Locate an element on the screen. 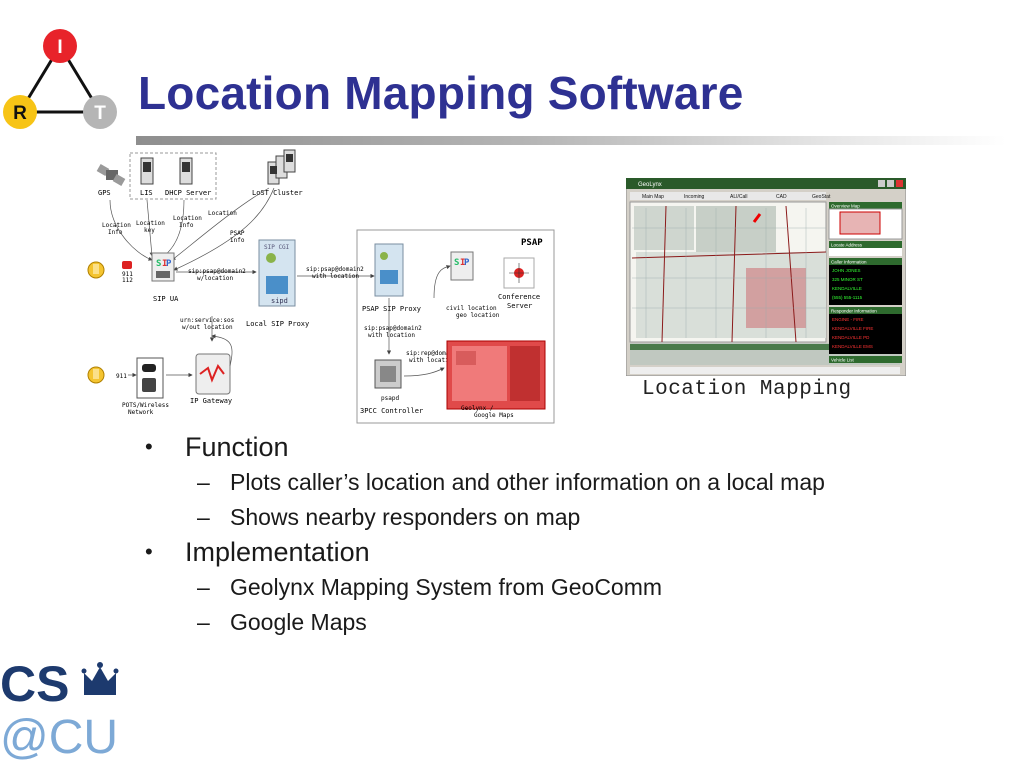 The width and height of the screenshot is (1024, 768). svg-text:Locationkey: Location key is located at coordinates (150, 227).